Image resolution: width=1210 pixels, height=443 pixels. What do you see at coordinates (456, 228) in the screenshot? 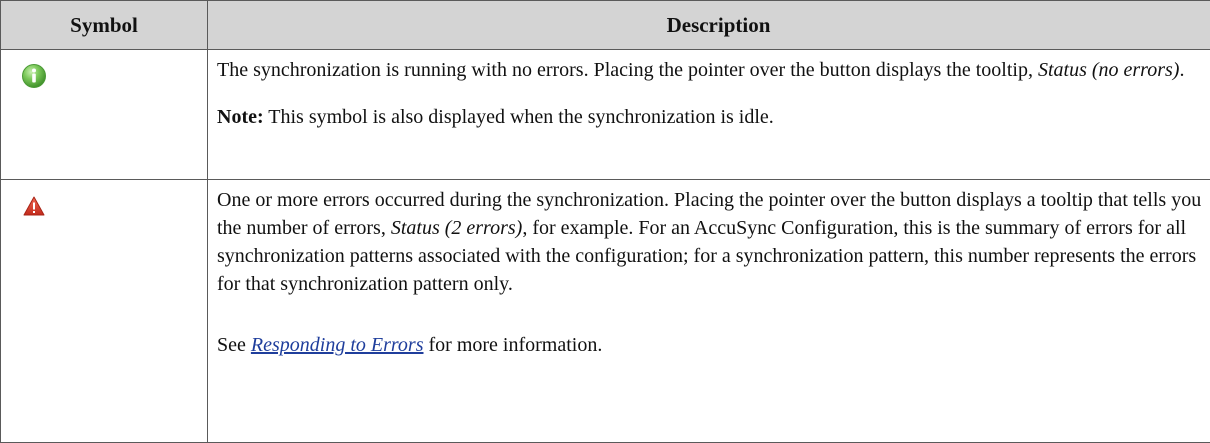
I see `tooltip-text: Status (2 errors)` at bounding box center [456, 228].